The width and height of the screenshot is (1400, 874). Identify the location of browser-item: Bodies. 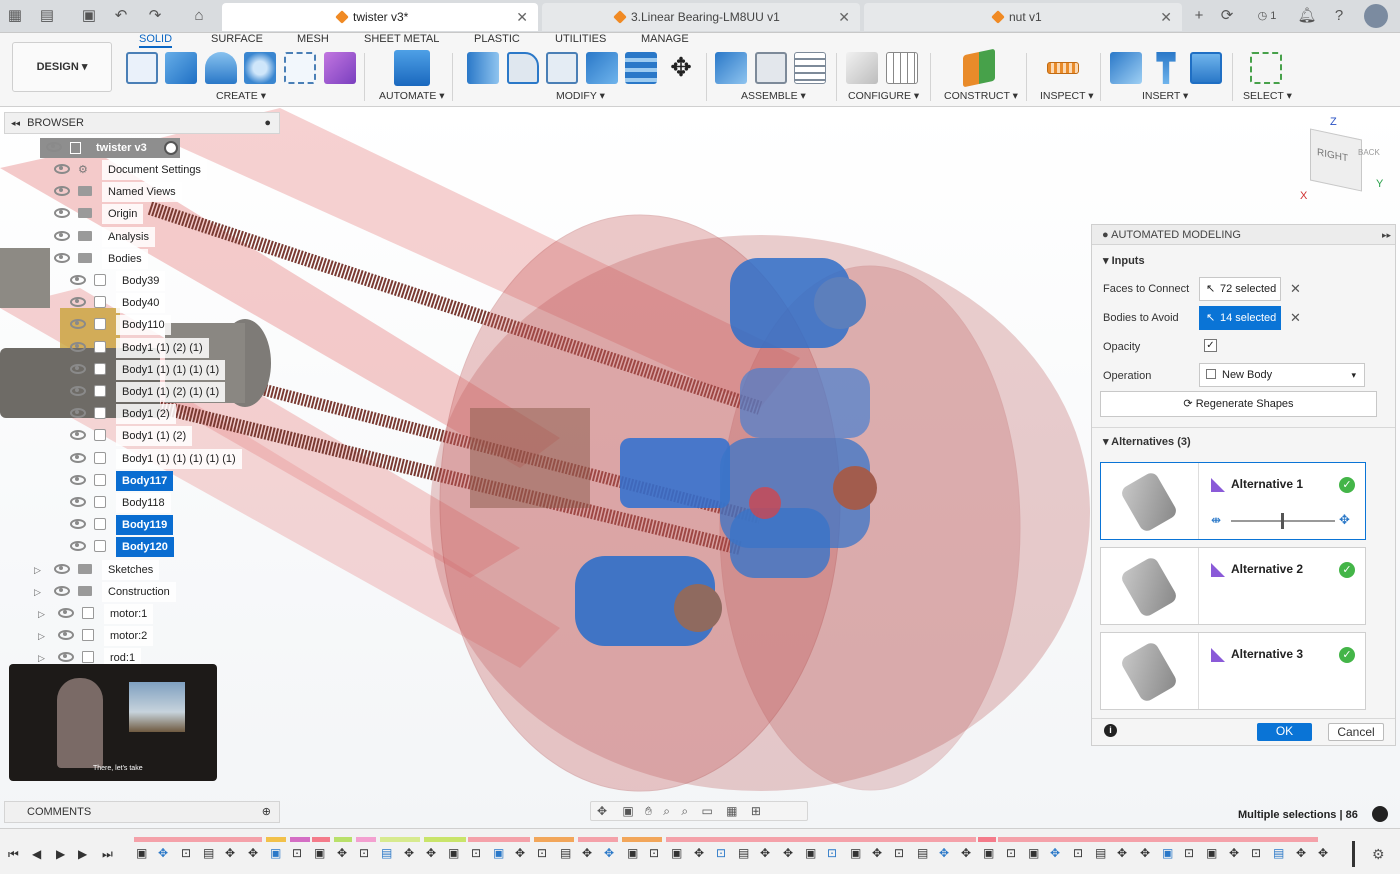
(101, 259).